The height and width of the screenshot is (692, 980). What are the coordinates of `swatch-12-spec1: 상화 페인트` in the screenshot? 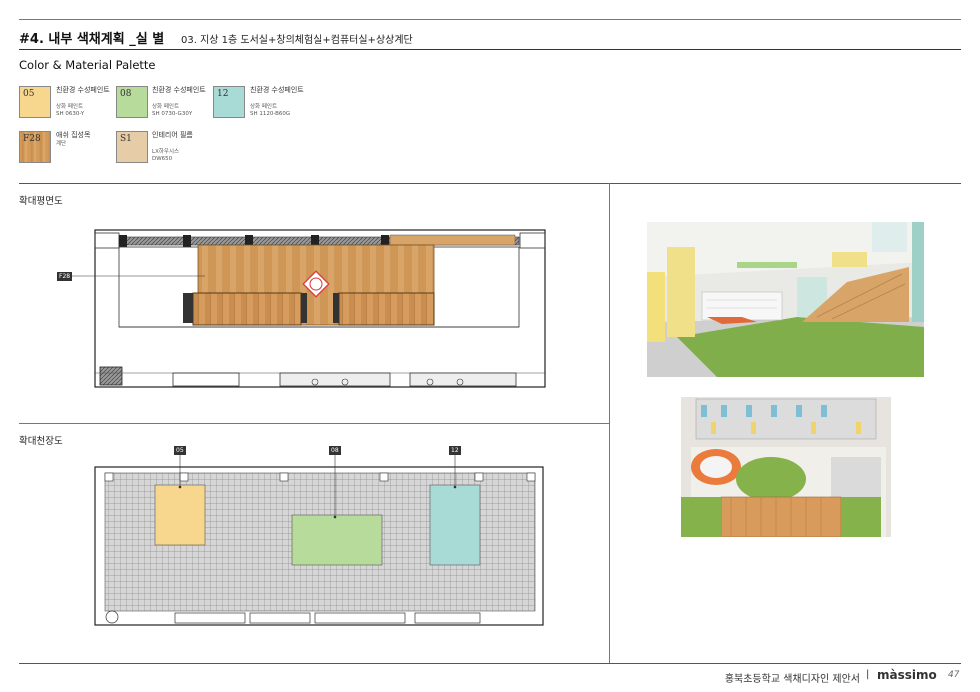 It's located at (264, 107).